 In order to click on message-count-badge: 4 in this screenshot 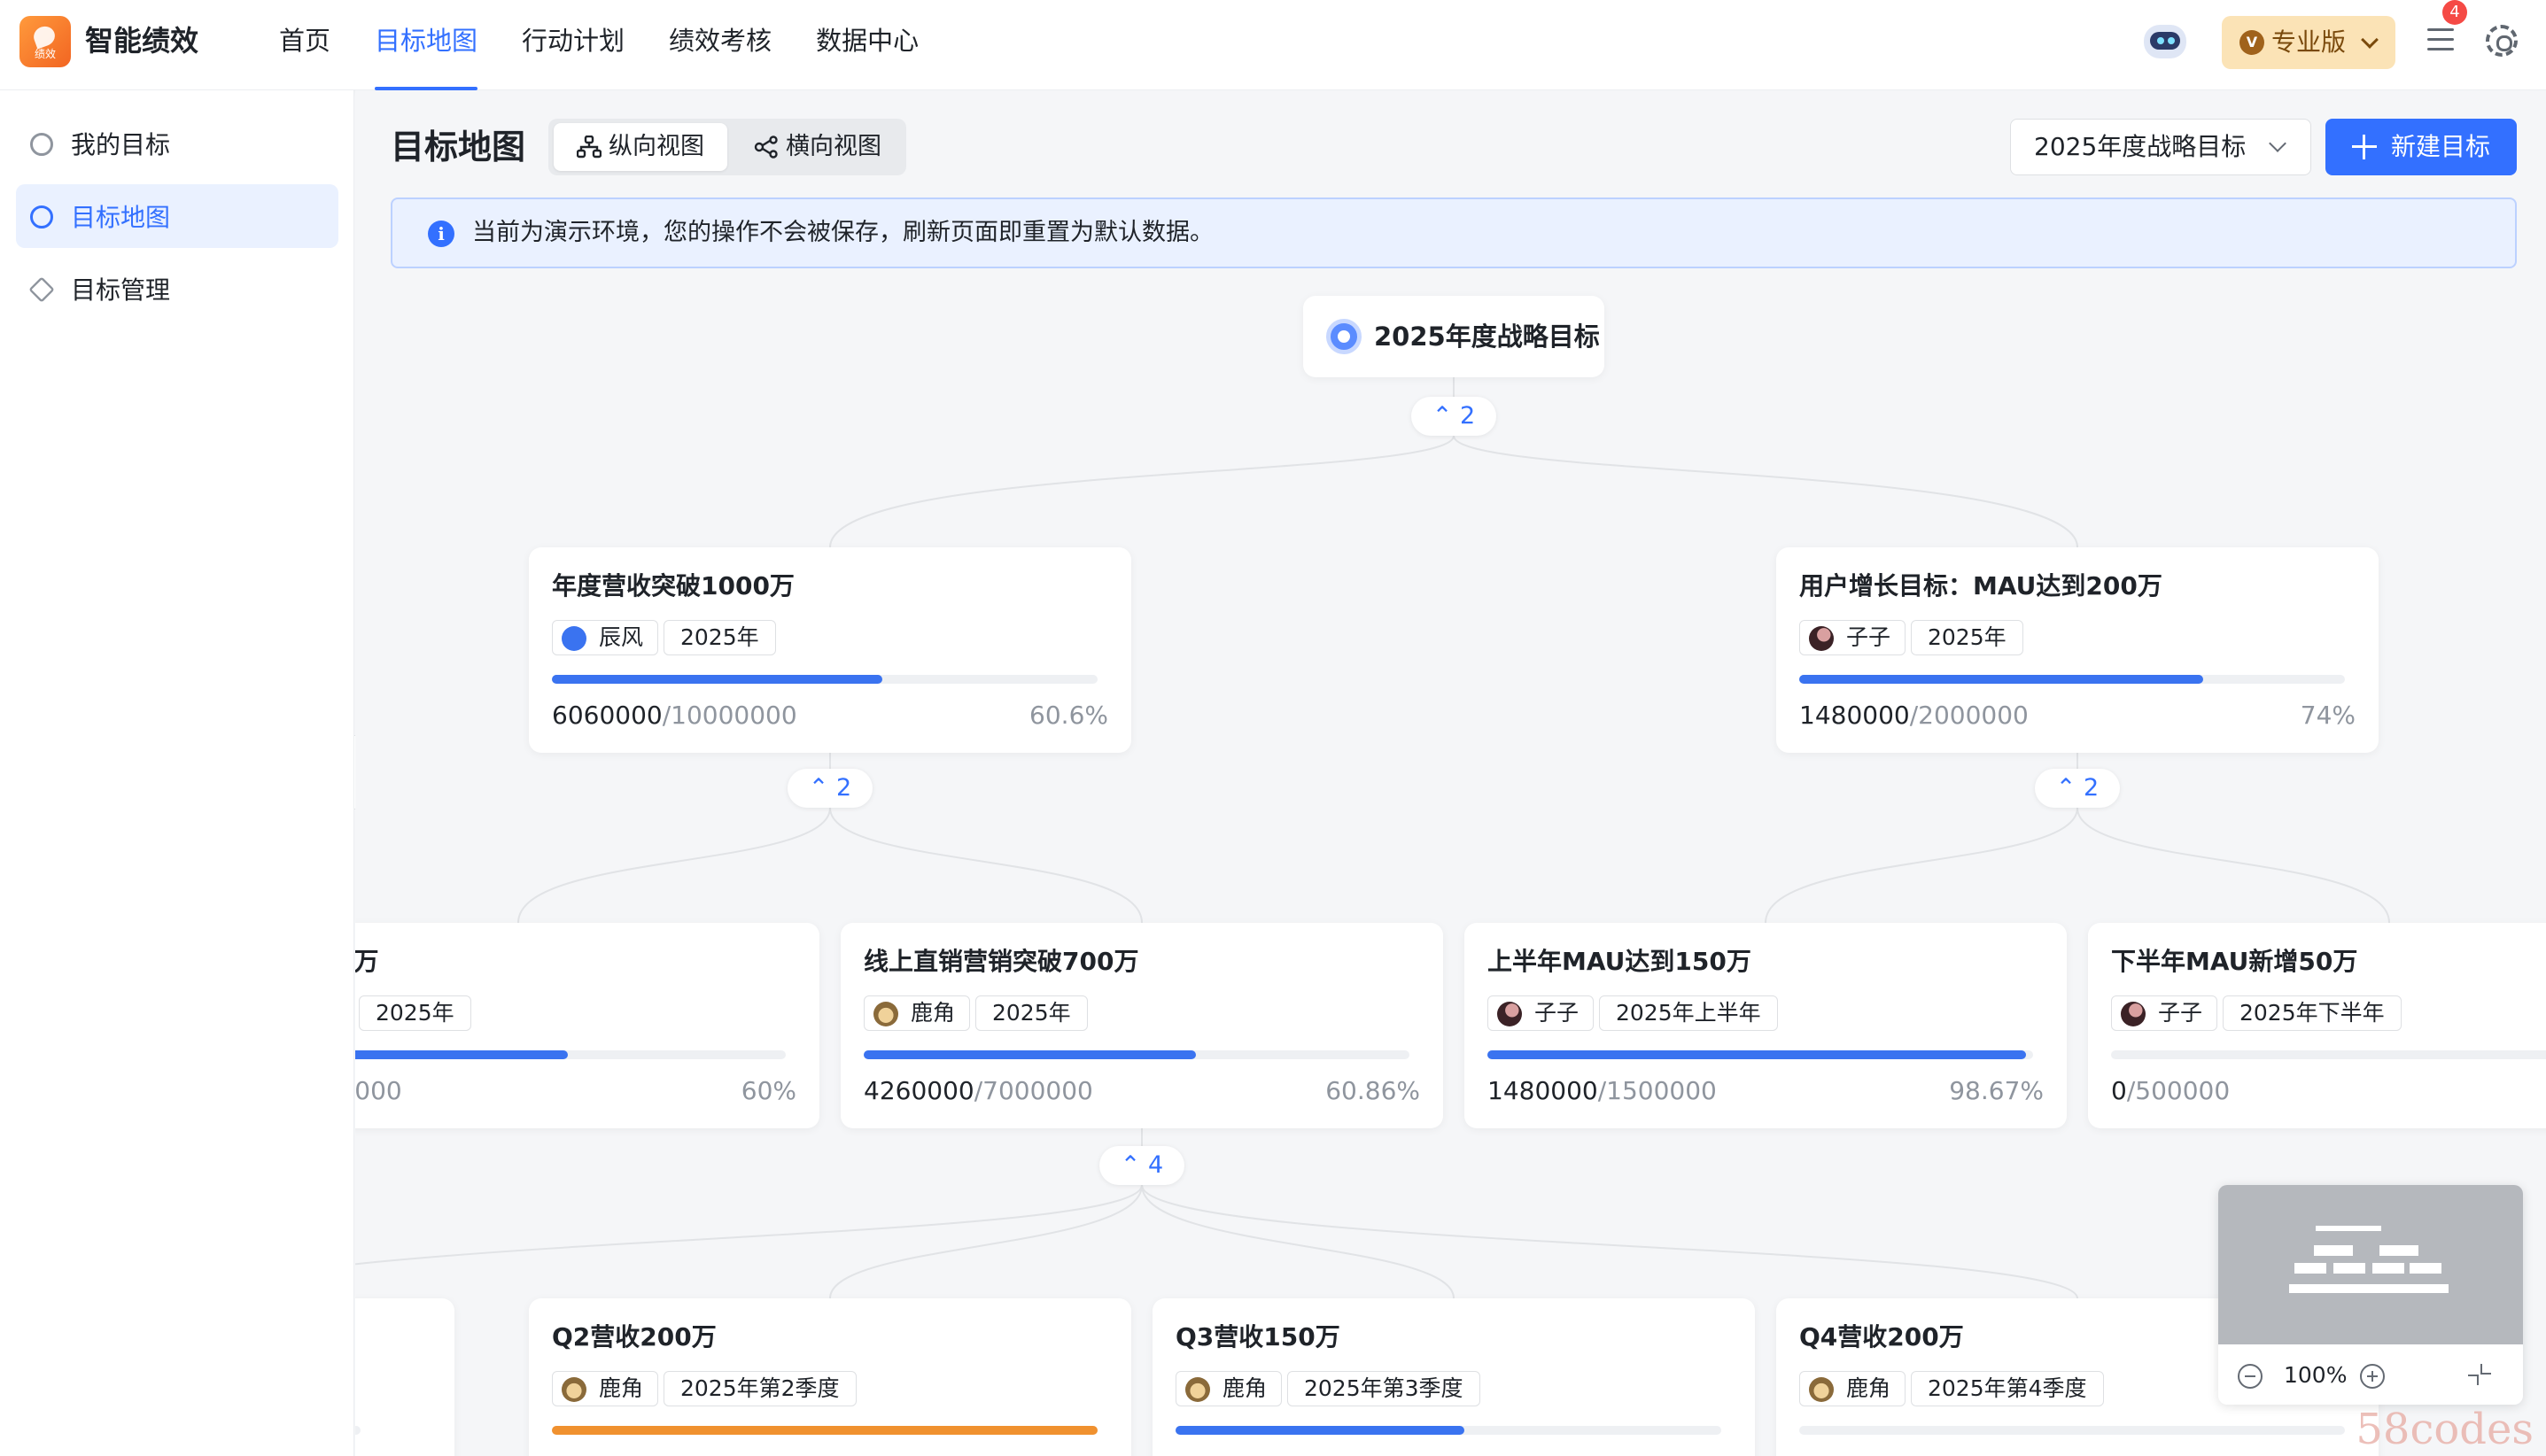, I will do `click(2454, 12)`.